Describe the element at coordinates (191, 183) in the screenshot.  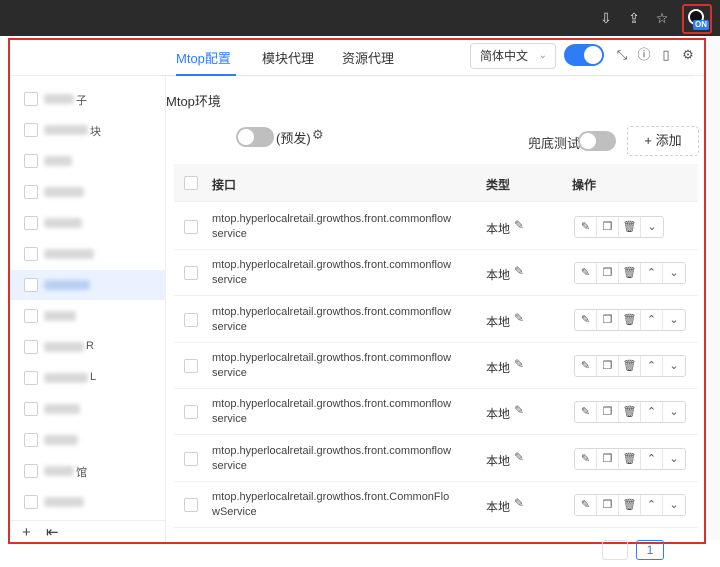
I see `select-all-checkbox` at that location.